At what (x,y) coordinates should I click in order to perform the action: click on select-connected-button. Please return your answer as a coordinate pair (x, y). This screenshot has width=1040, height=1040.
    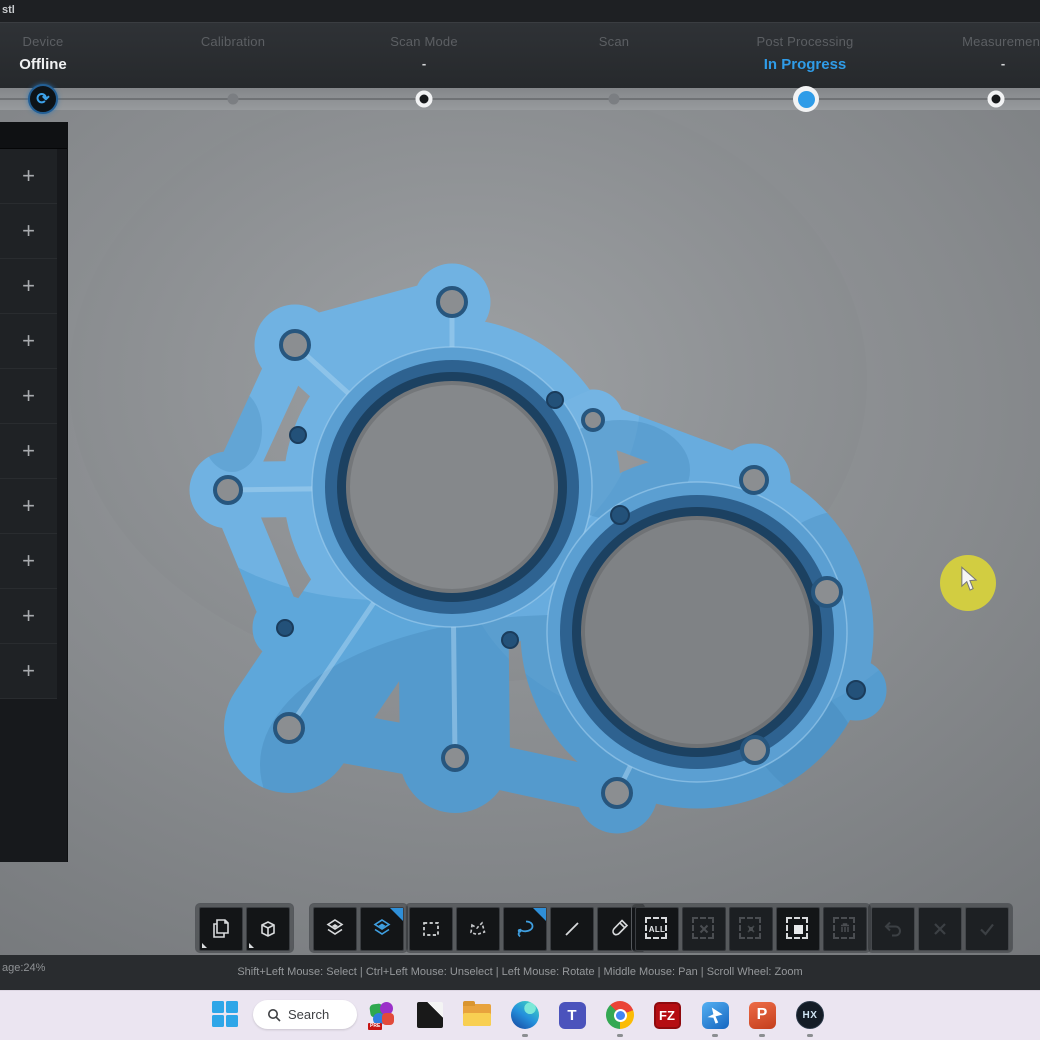
    Looking at the image, I should click on (798, 929).